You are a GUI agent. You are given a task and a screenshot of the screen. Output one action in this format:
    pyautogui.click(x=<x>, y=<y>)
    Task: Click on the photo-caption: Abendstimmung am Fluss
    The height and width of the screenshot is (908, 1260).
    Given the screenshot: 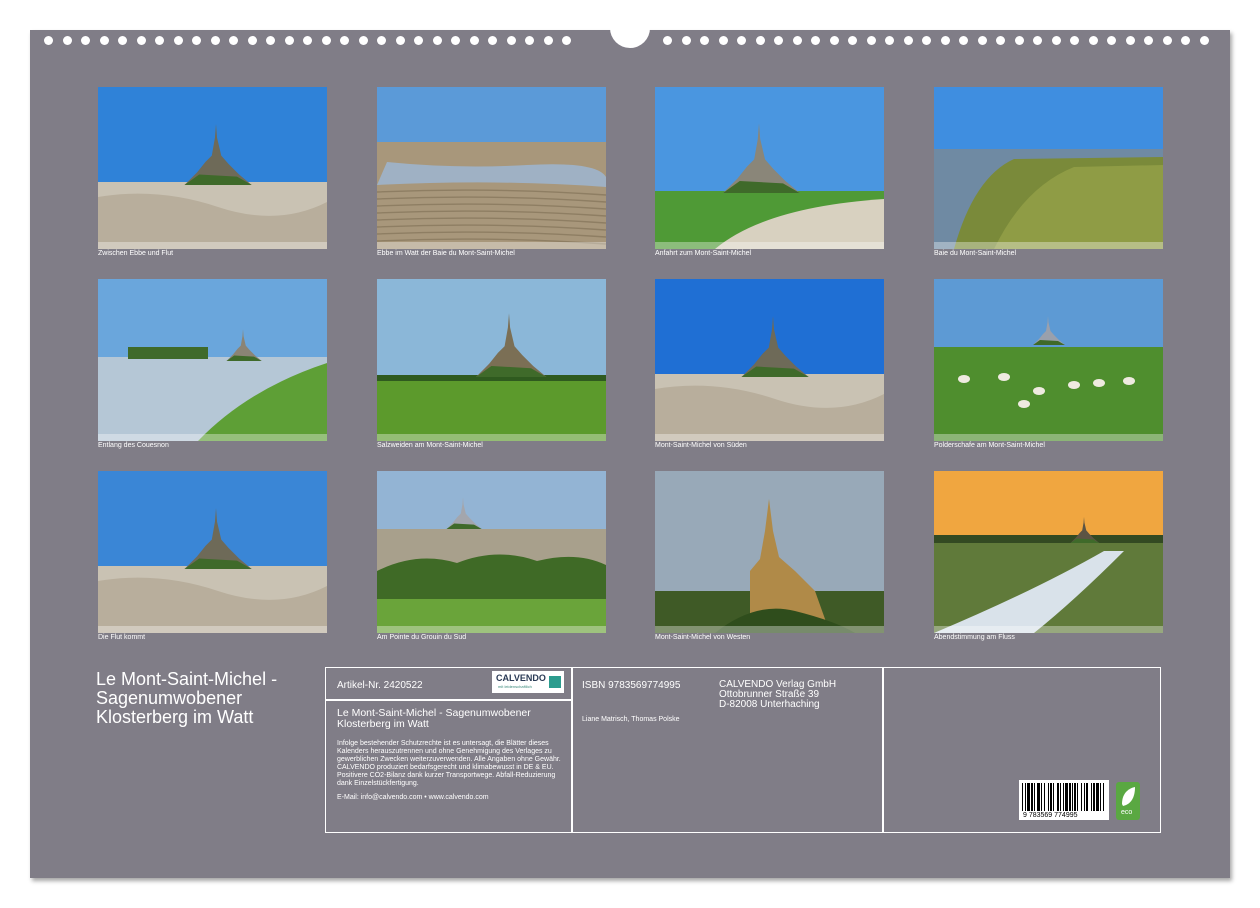 What is the action you would take?
    pyautogui.click(x=974, y=637)
    